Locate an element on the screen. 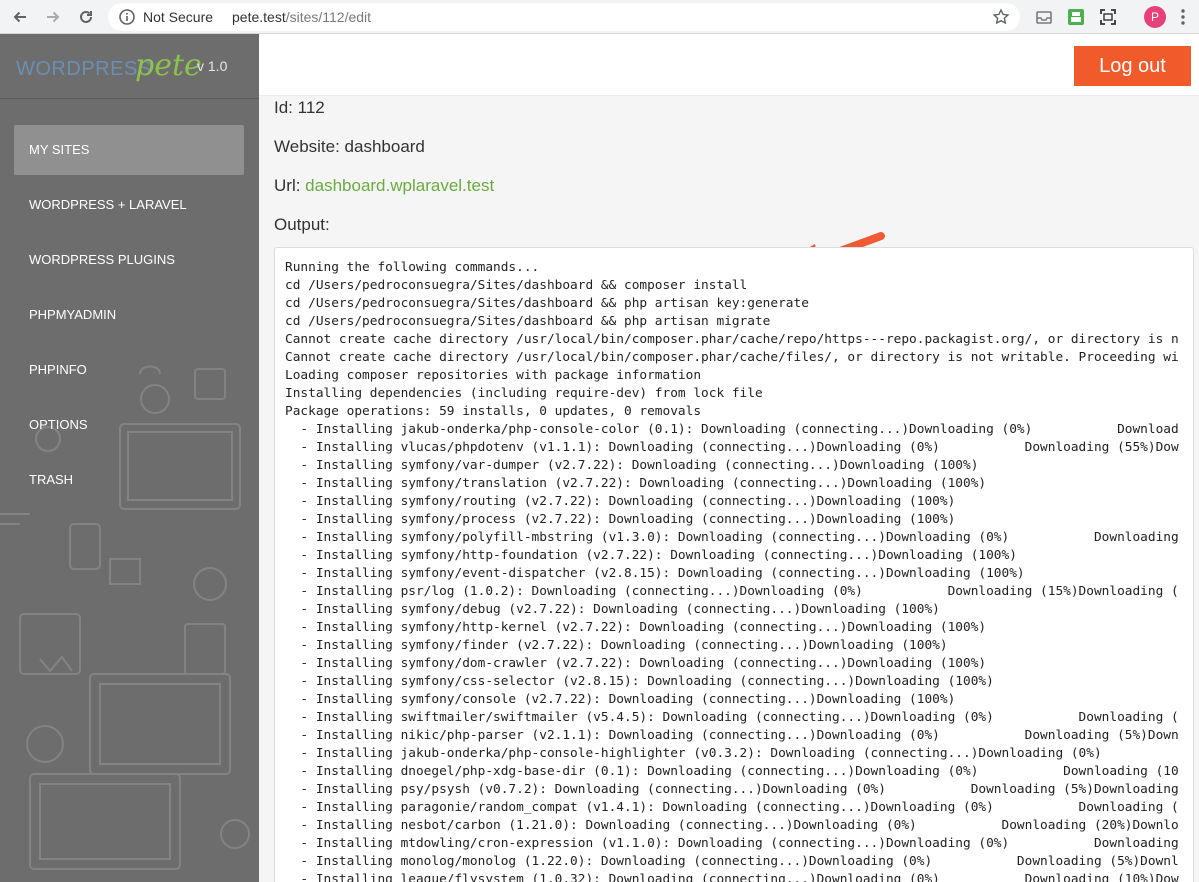 The width and height of the screenshot is (1199, 882). browser-toolbar: Not Secure pete.test/sites/112/edit P is located at coordinates (599, 17).